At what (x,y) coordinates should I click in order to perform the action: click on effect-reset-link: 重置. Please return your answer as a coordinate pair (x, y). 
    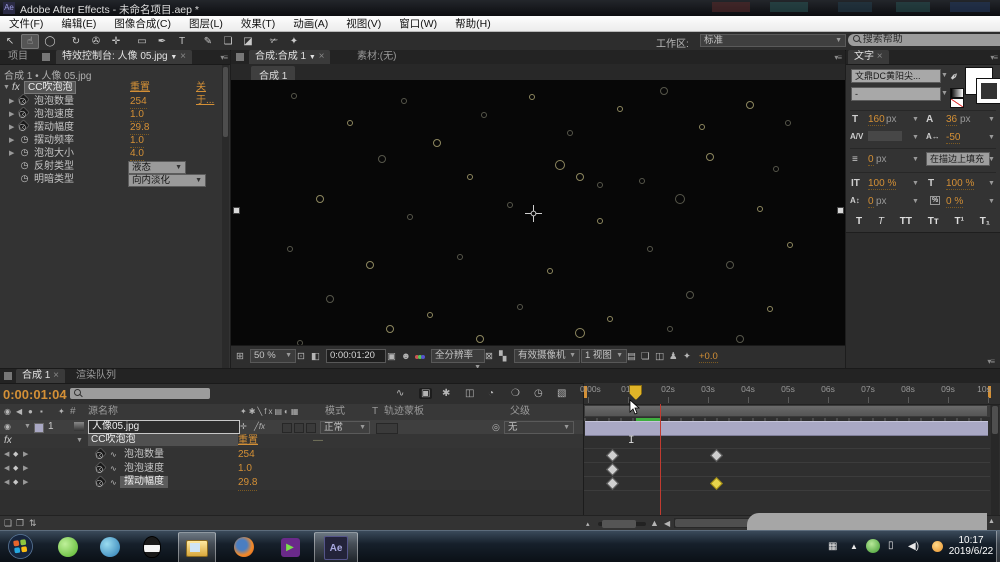
    Looking at the image, I should click on (140, 87).